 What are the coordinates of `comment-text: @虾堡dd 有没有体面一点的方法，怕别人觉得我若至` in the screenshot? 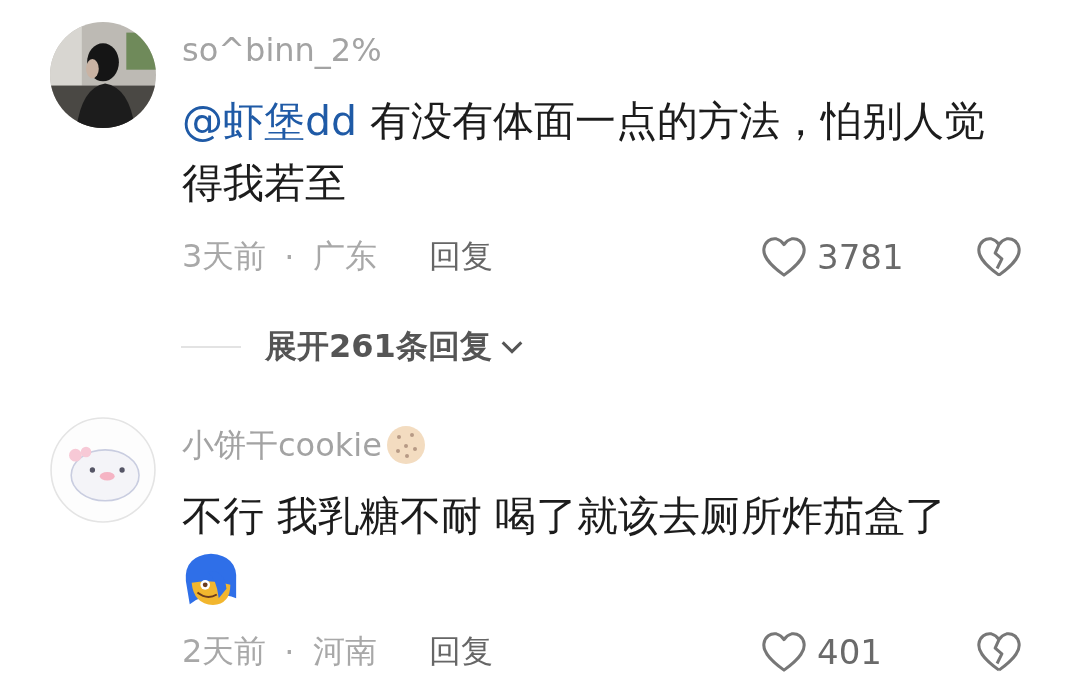 It's located at (584, 152).